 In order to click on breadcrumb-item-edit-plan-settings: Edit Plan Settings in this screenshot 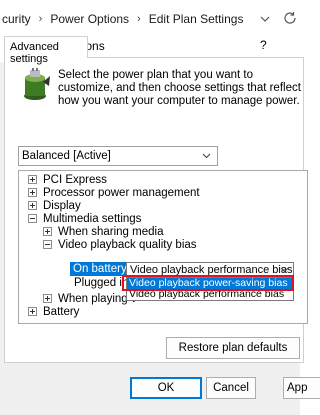, I will do `click(196, 19)`.